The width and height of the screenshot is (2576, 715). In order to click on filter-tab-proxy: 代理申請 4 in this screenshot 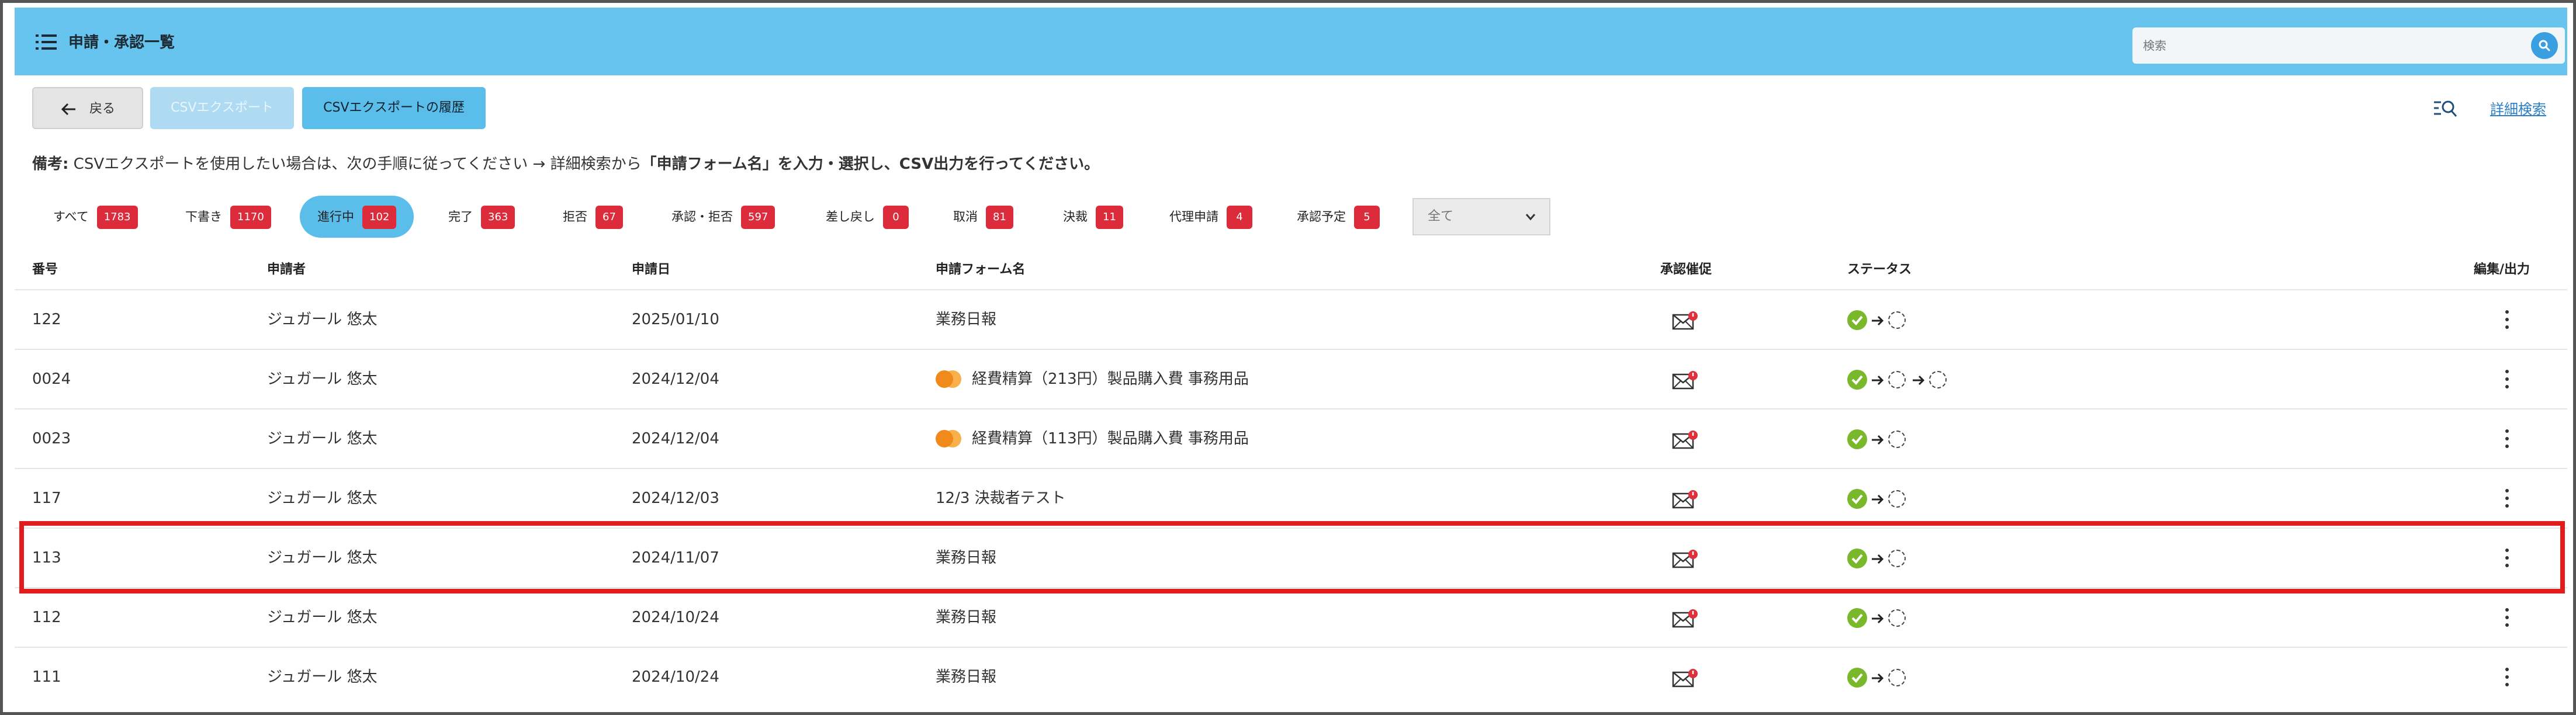, I will do `click(1210, 217)`.